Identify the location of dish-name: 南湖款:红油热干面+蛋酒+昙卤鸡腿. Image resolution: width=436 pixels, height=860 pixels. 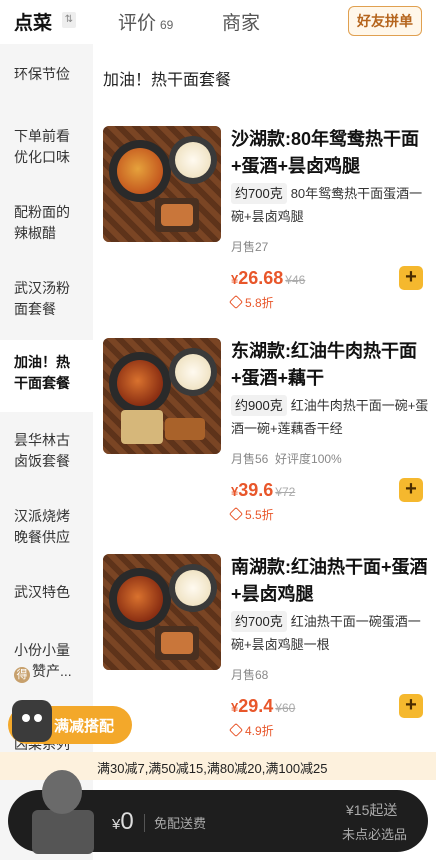
(329, 580).